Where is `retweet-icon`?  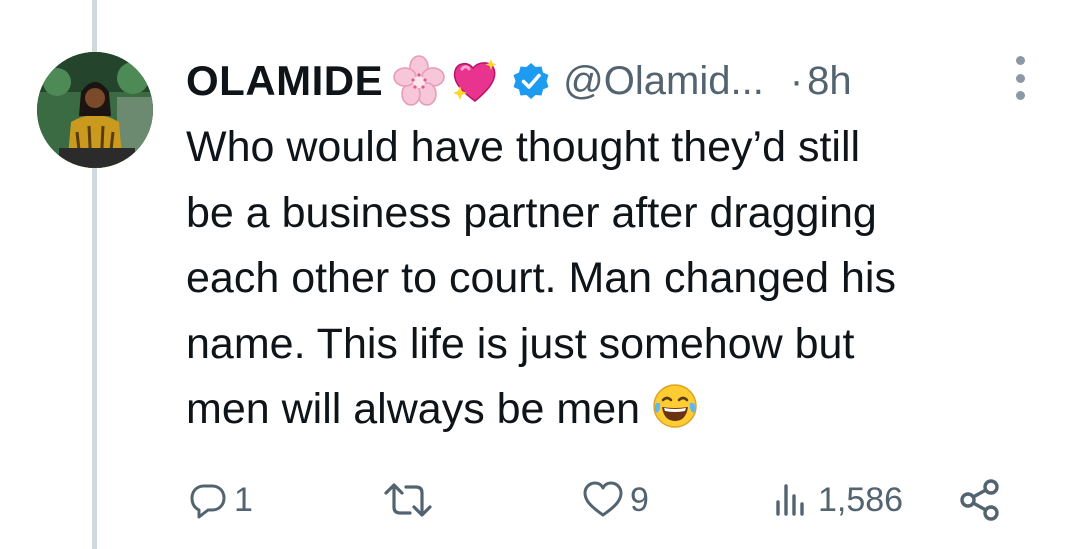 retweet-icon is located at coordinates (408, 500).